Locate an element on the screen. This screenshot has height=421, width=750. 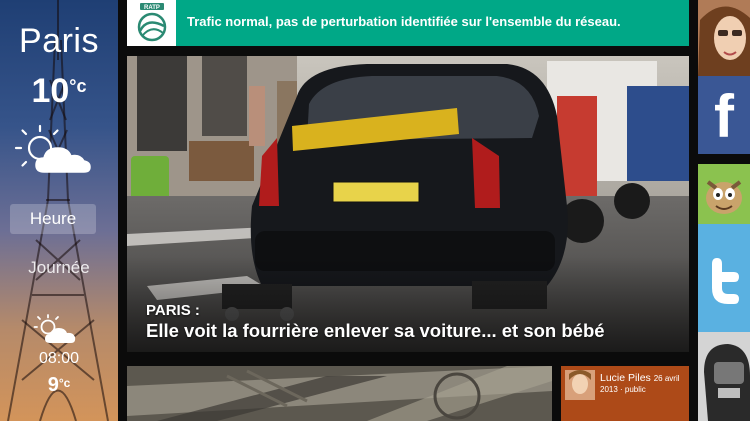
temperature-value: 10 is located at coordinates (50, 91).